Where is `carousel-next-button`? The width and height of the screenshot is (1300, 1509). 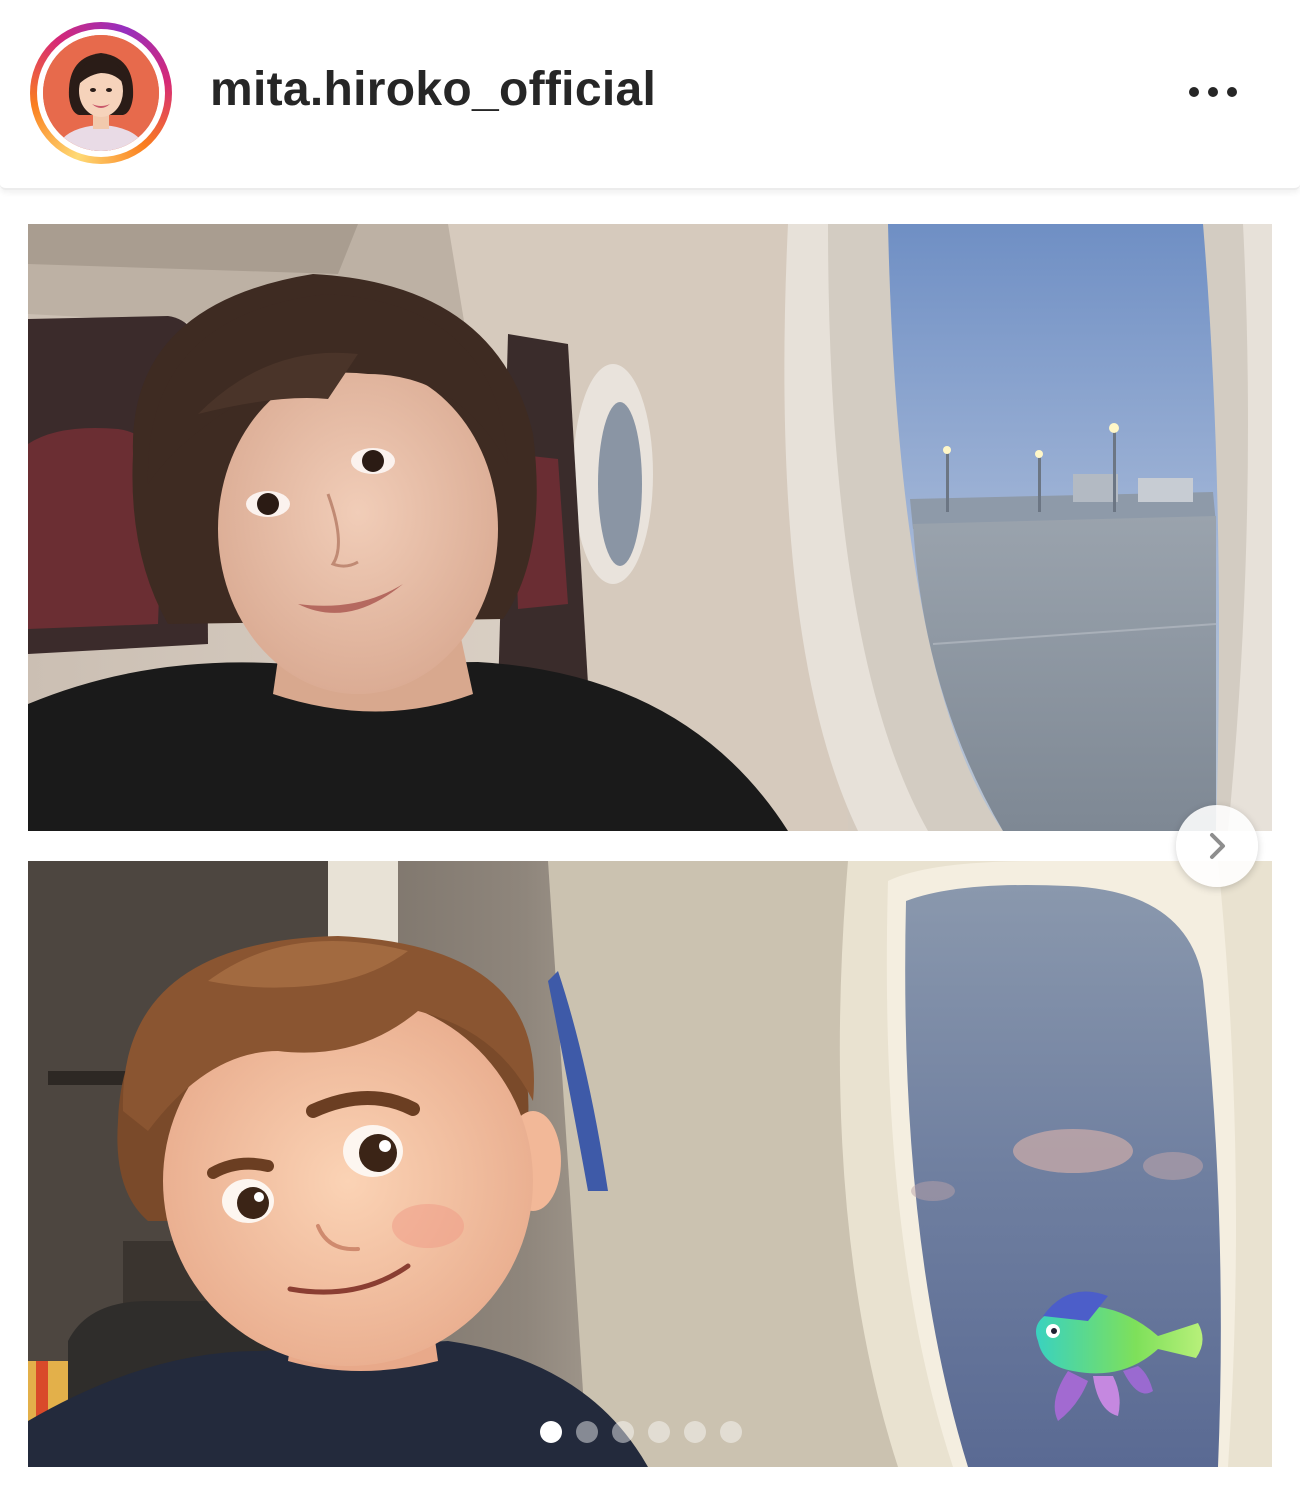 carousel-next-button is located at coordinates (1217, 846).